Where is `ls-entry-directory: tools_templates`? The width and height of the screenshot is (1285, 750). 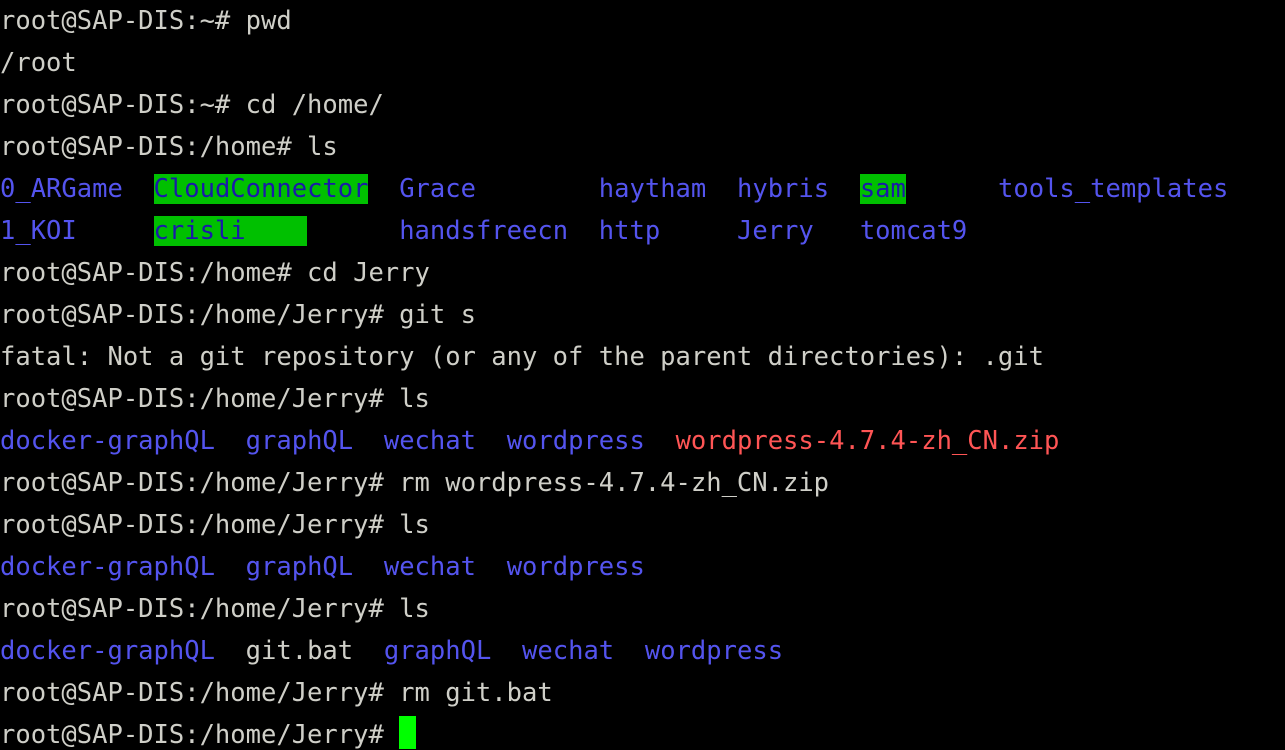 ls-entry-directory: tools_templates is located at coordinates (1113, 189).